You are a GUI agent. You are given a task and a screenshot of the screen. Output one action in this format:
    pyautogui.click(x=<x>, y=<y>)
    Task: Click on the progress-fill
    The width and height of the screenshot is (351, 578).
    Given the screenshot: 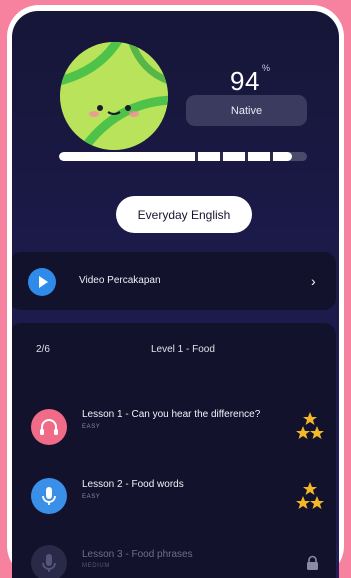 What is the action you would take?
    pyautogui.click(x=176, y=156)
    